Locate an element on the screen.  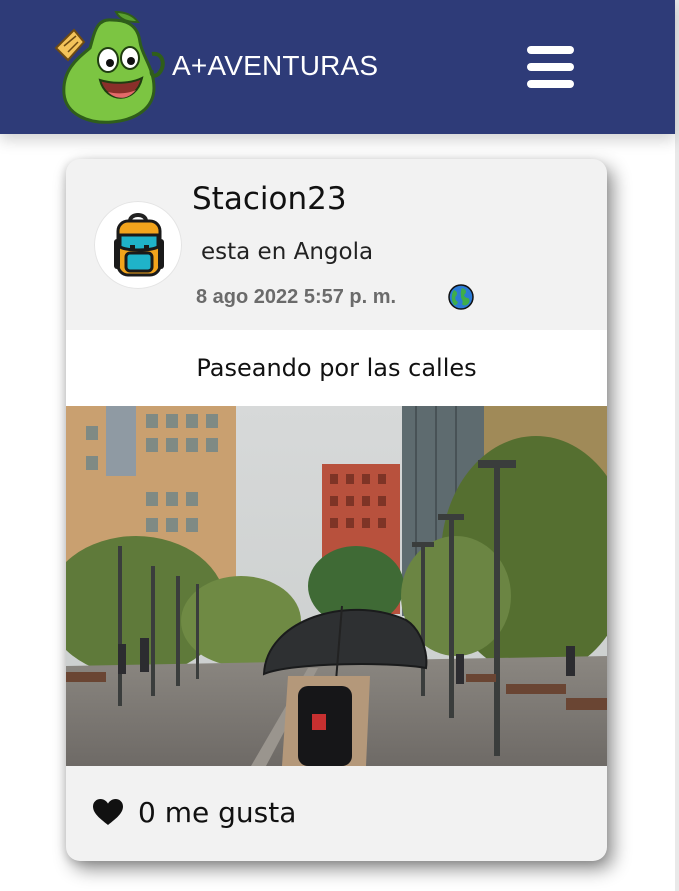
post-timestamp: 8 ago 2022 5:57 p. m. is located at coordinates (296, 297).